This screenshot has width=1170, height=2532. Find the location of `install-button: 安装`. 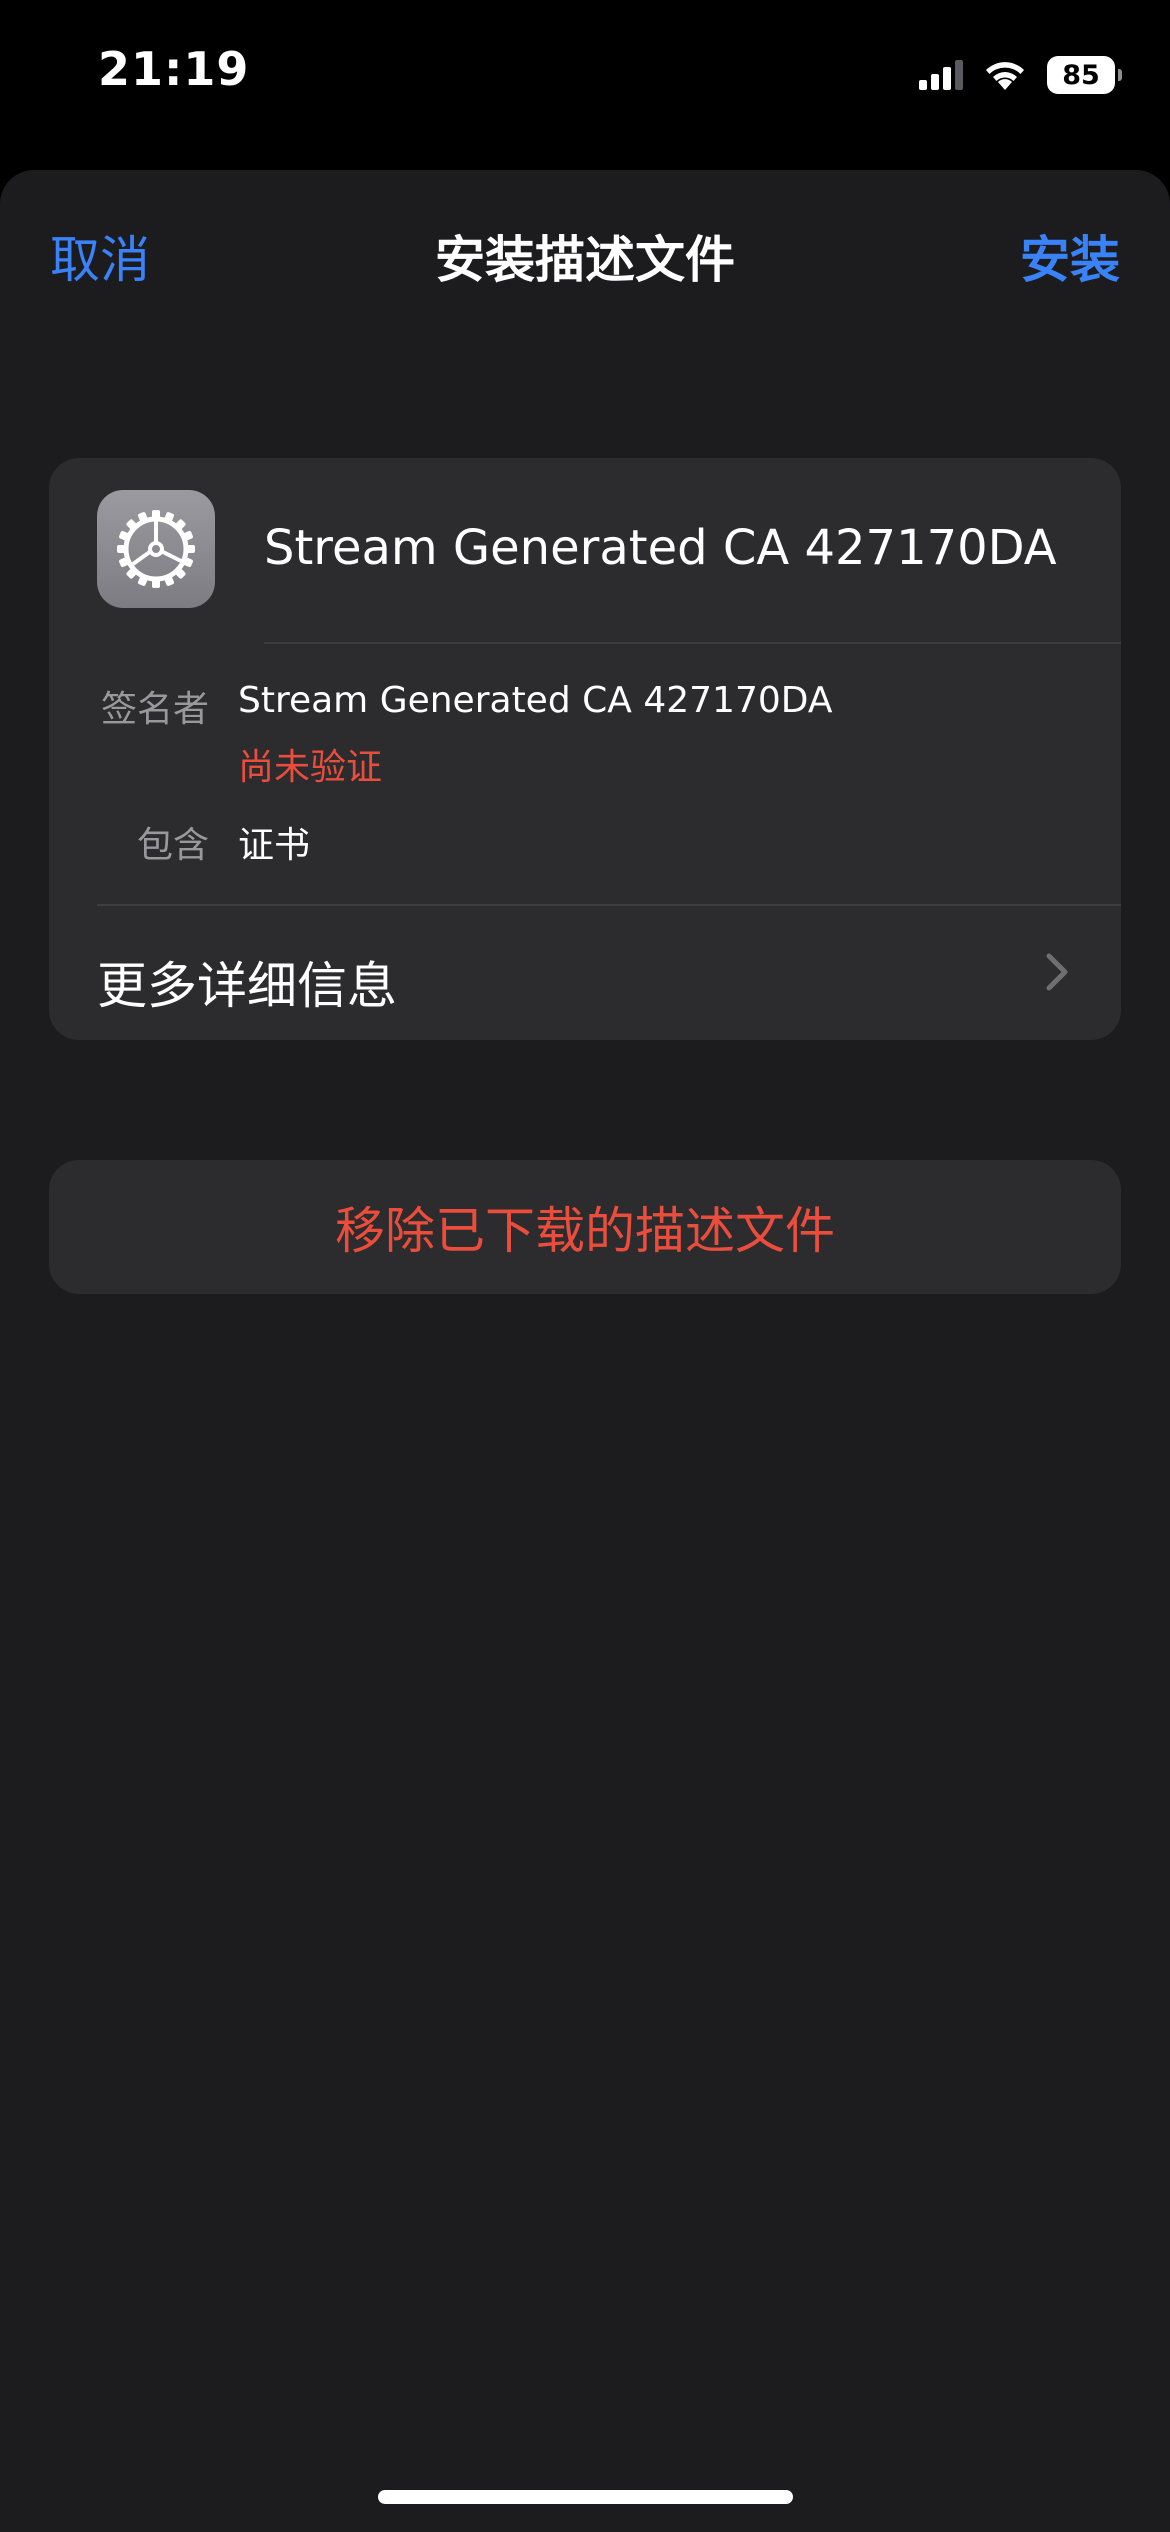

install-button: 安装 is located at coordinates (1070, 256).